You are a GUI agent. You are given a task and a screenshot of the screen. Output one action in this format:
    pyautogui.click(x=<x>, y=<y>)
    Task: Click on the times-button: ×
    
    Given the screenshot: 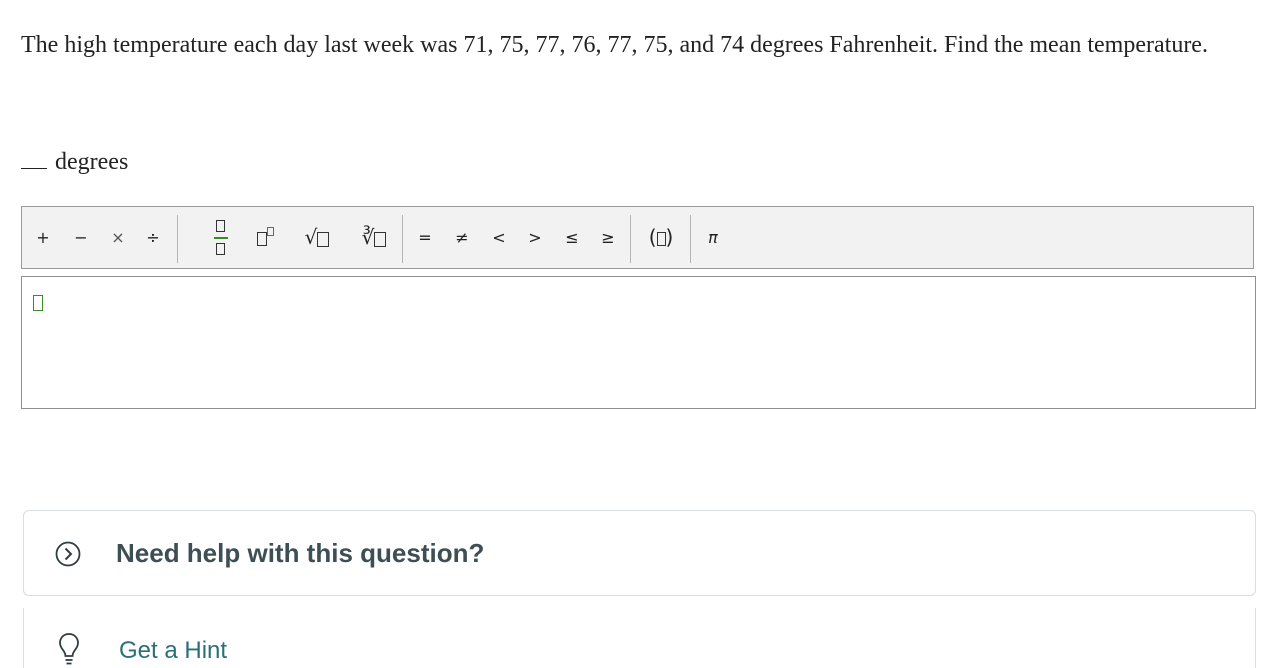 What is the action you would take?
    pyautogui.click(x=118, y=237)
    